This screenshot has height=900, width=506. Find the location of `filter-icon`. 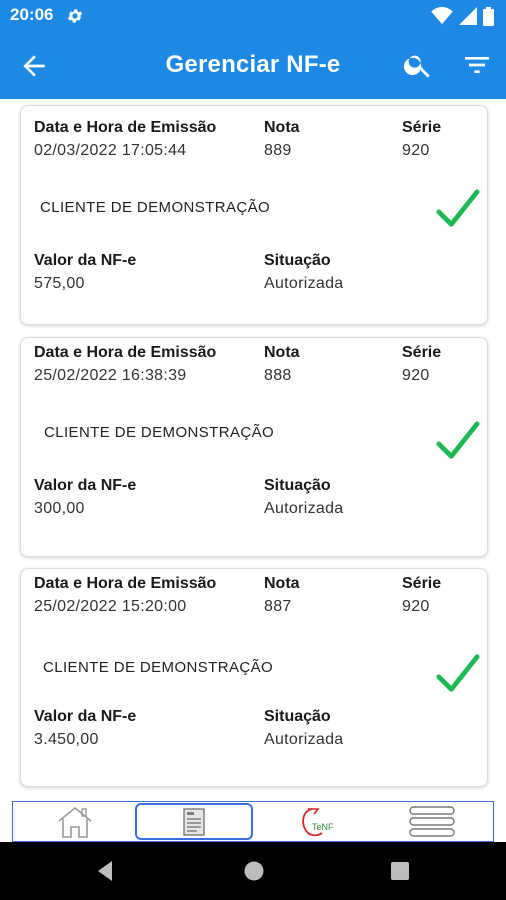

filter-icon is located at coordinates (477, 65).